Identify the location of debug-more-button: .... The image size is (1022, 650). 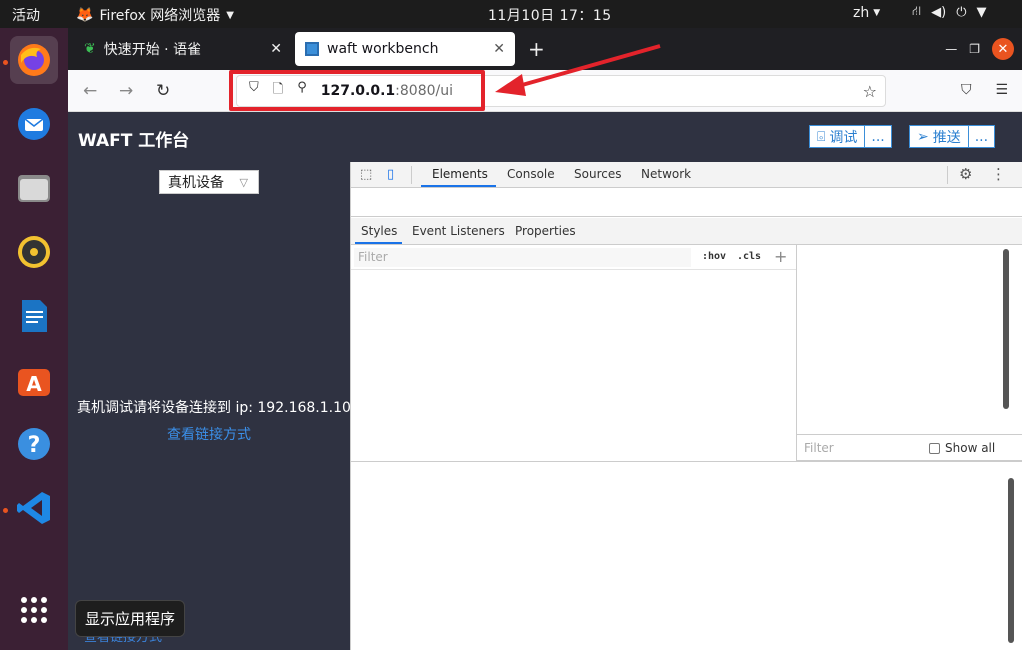
(878, 136).